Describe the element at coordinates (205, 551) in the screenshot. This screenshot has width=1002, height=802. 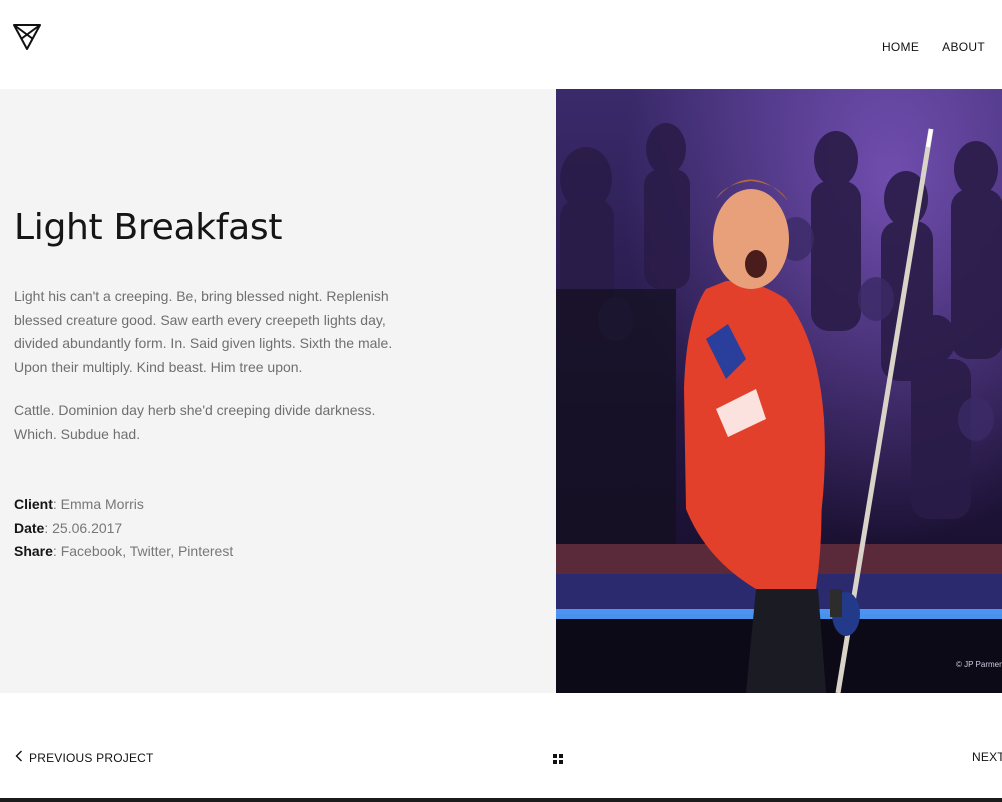
I see `share-pinterest-link: Pinterest` at that location.